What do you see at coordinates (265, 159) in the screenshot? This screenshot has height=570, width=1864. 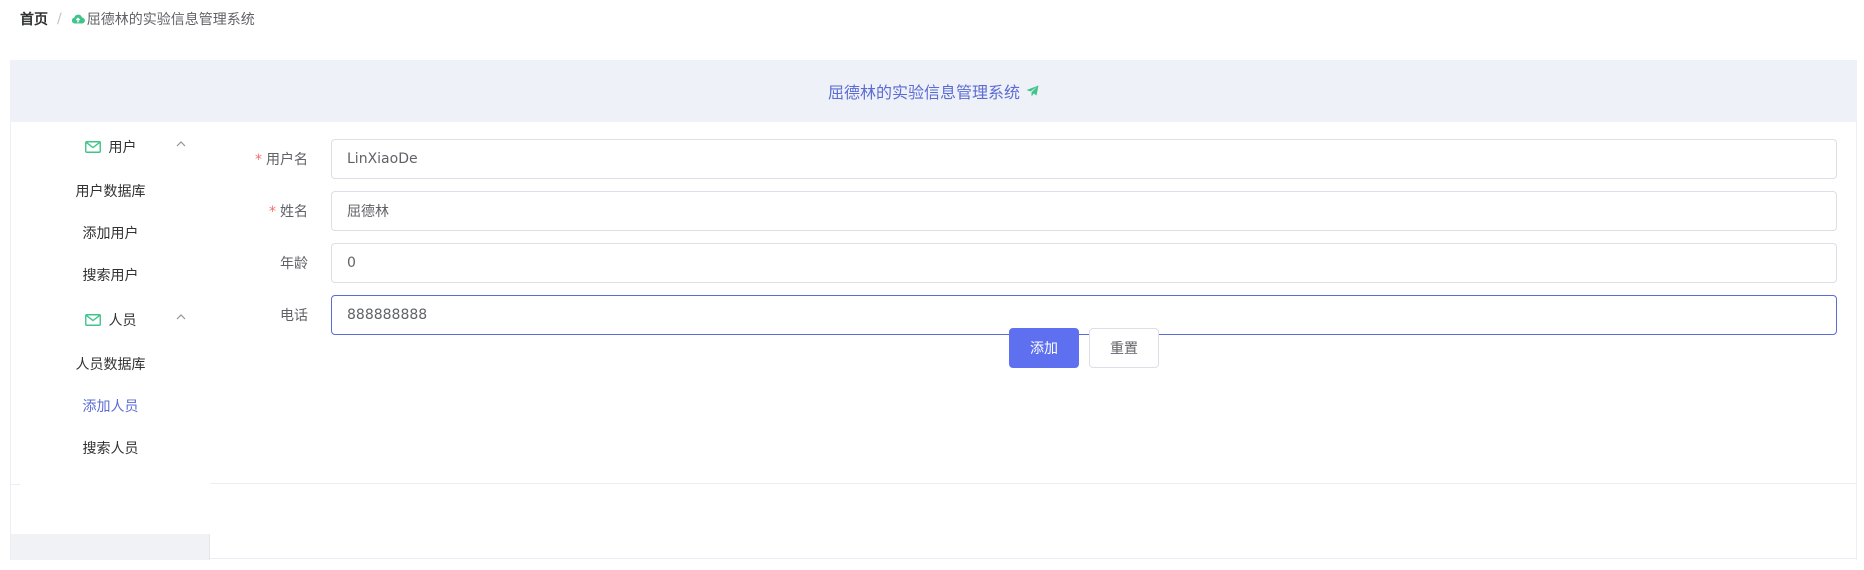 I see `username-label: * 用户名` at bounding box center [265, 159].